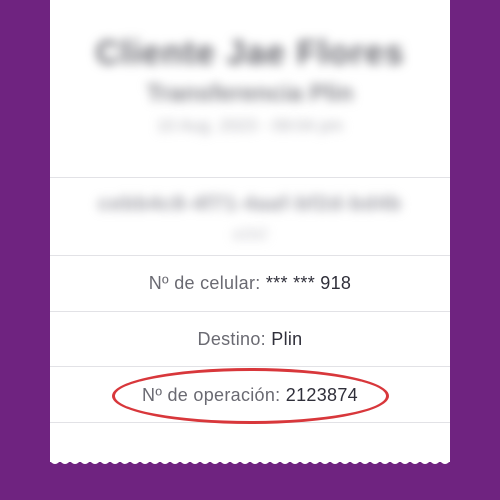 The height and width of the screenshot is (500, 500). Describe the element at coordinates (308, 283) in the screenshot. I see `phone-value: *** *** 918` at that location.